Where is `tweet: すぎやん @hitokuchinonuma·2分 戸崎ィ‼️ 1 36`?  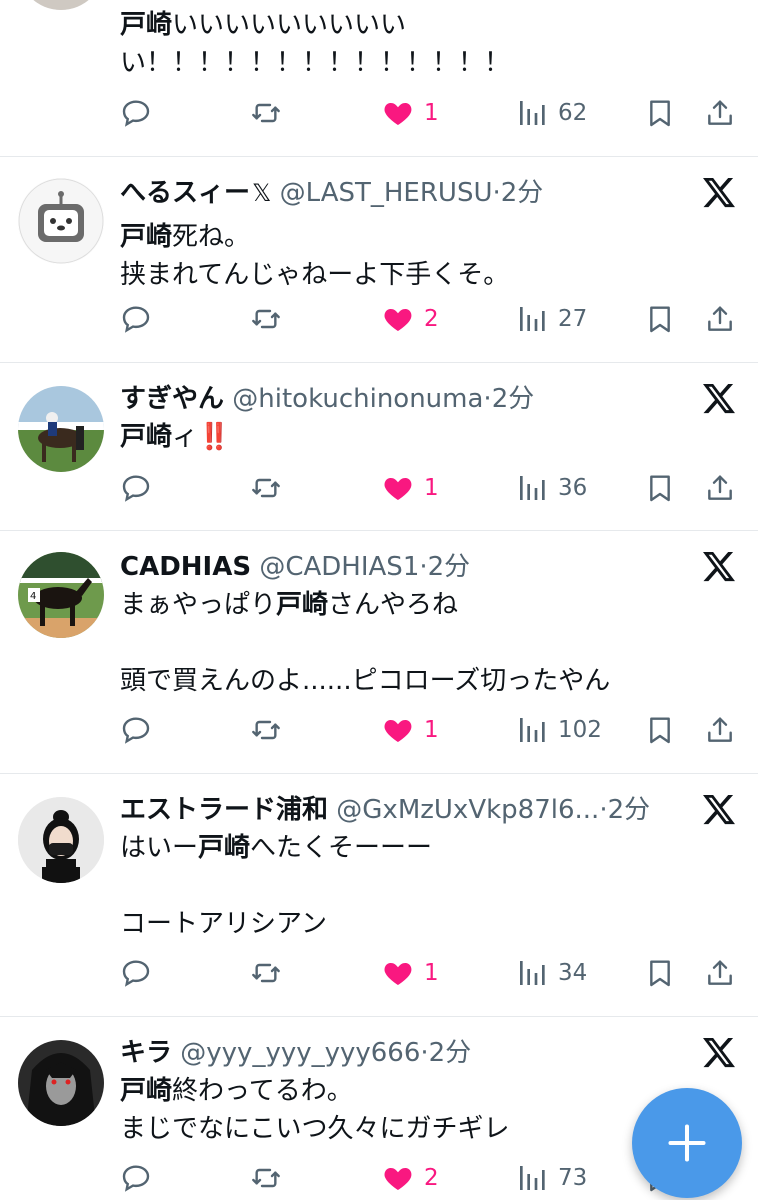
tweet: すぎやん @hitokuchinonuma·2分 戸崎ィ‼️ 1 36 is located at coordinates (379, 446).